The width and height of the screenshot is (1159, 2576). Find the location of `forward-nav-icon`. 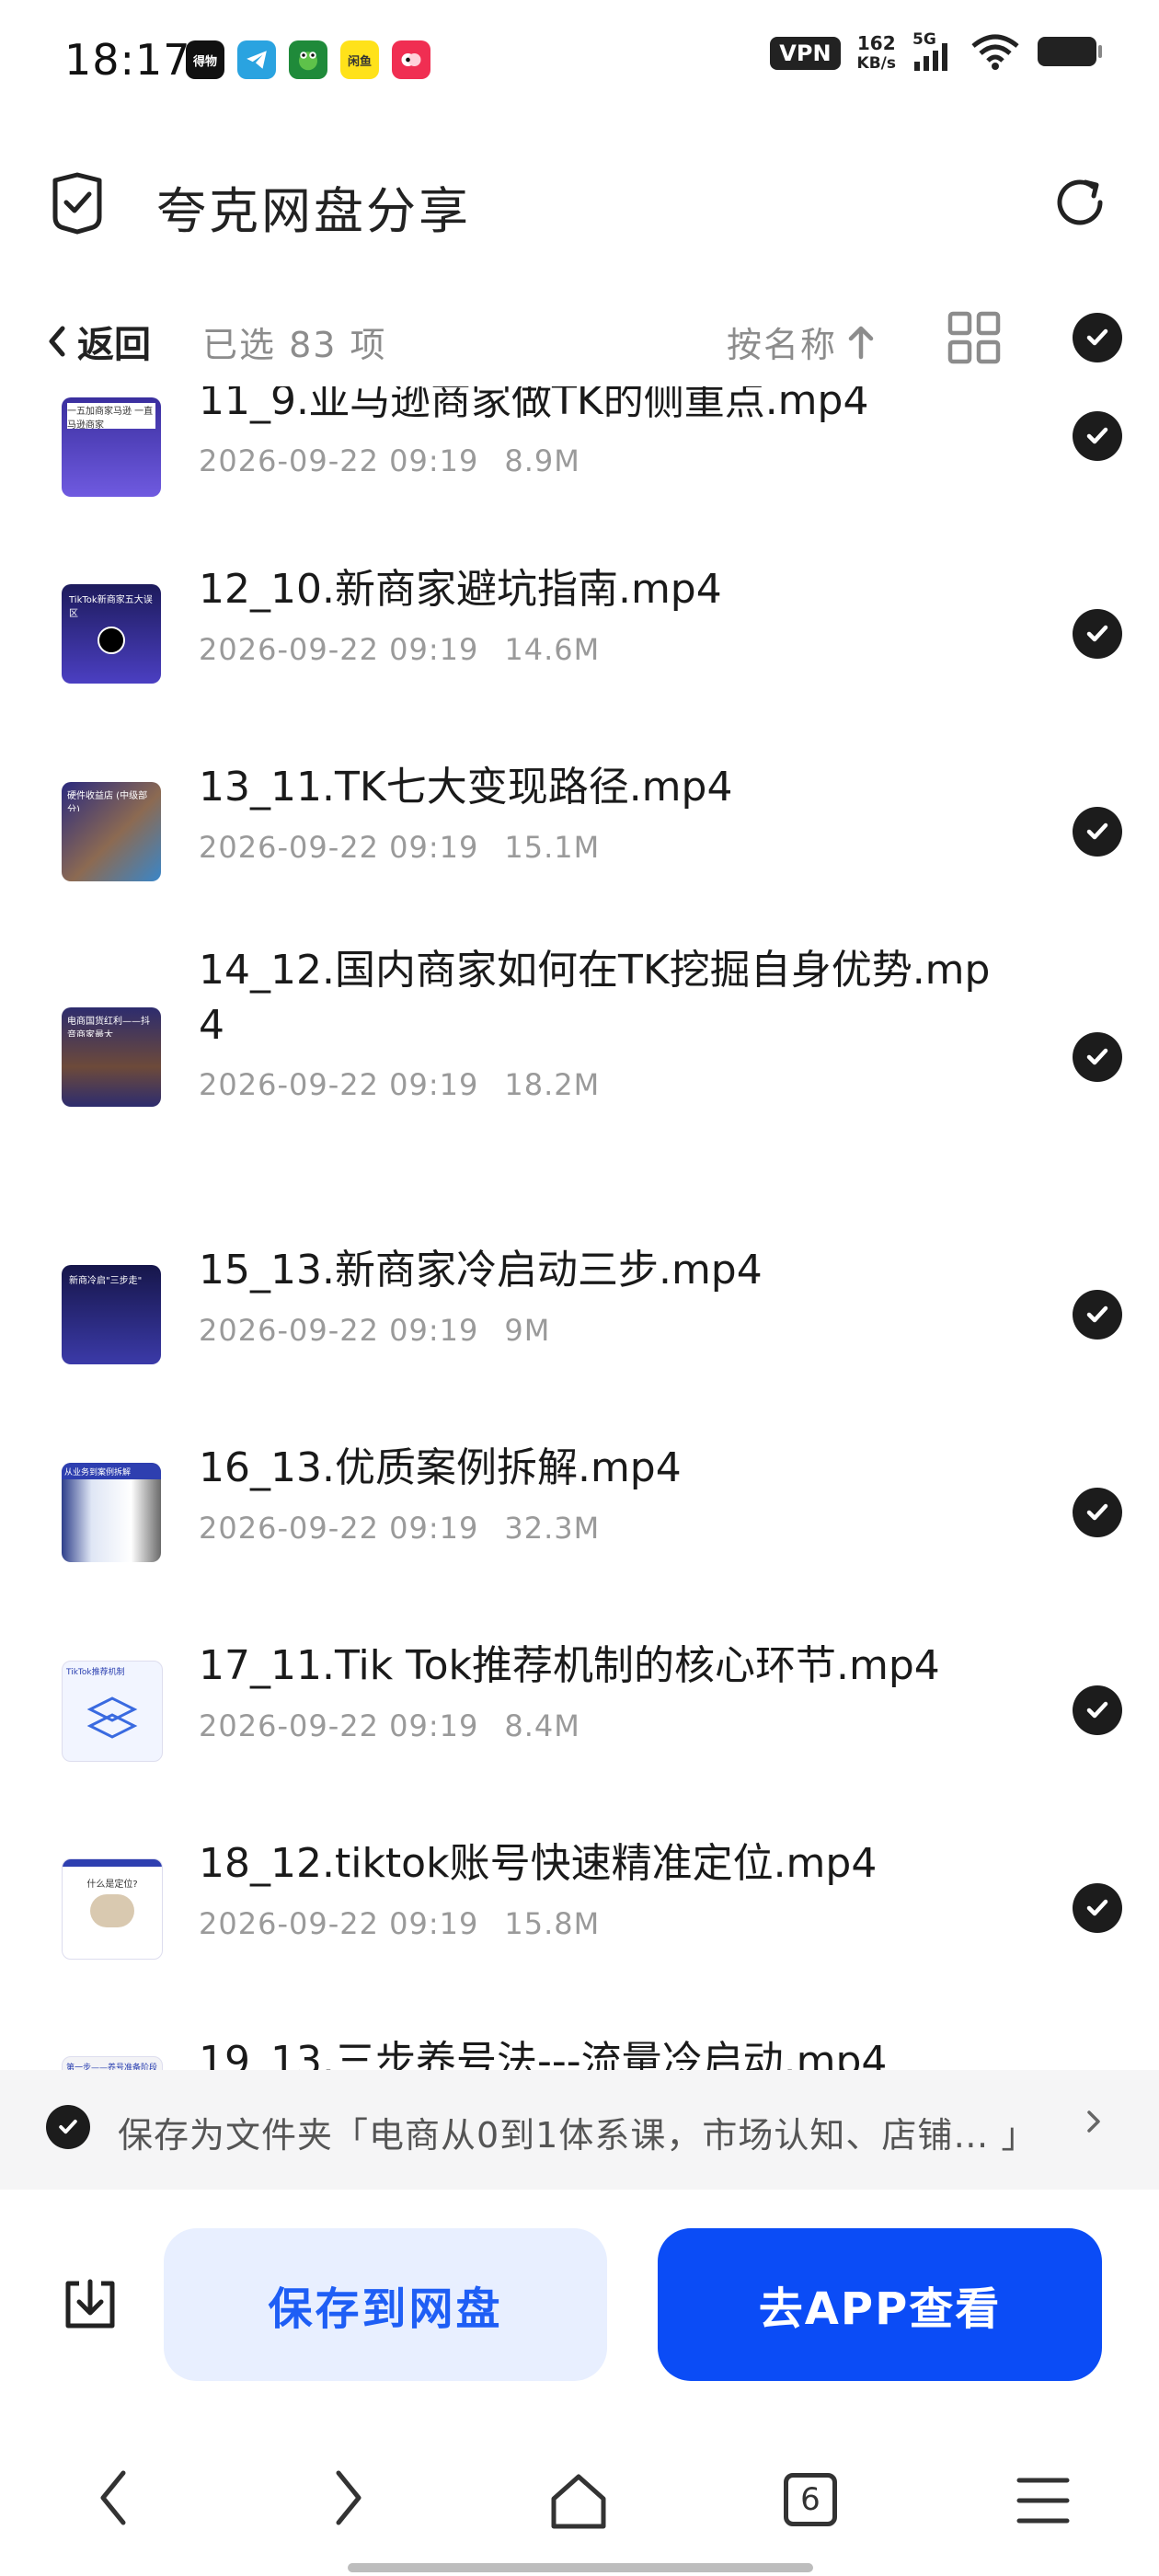

forward-nav-icon is located at coordinates (347, 2500).